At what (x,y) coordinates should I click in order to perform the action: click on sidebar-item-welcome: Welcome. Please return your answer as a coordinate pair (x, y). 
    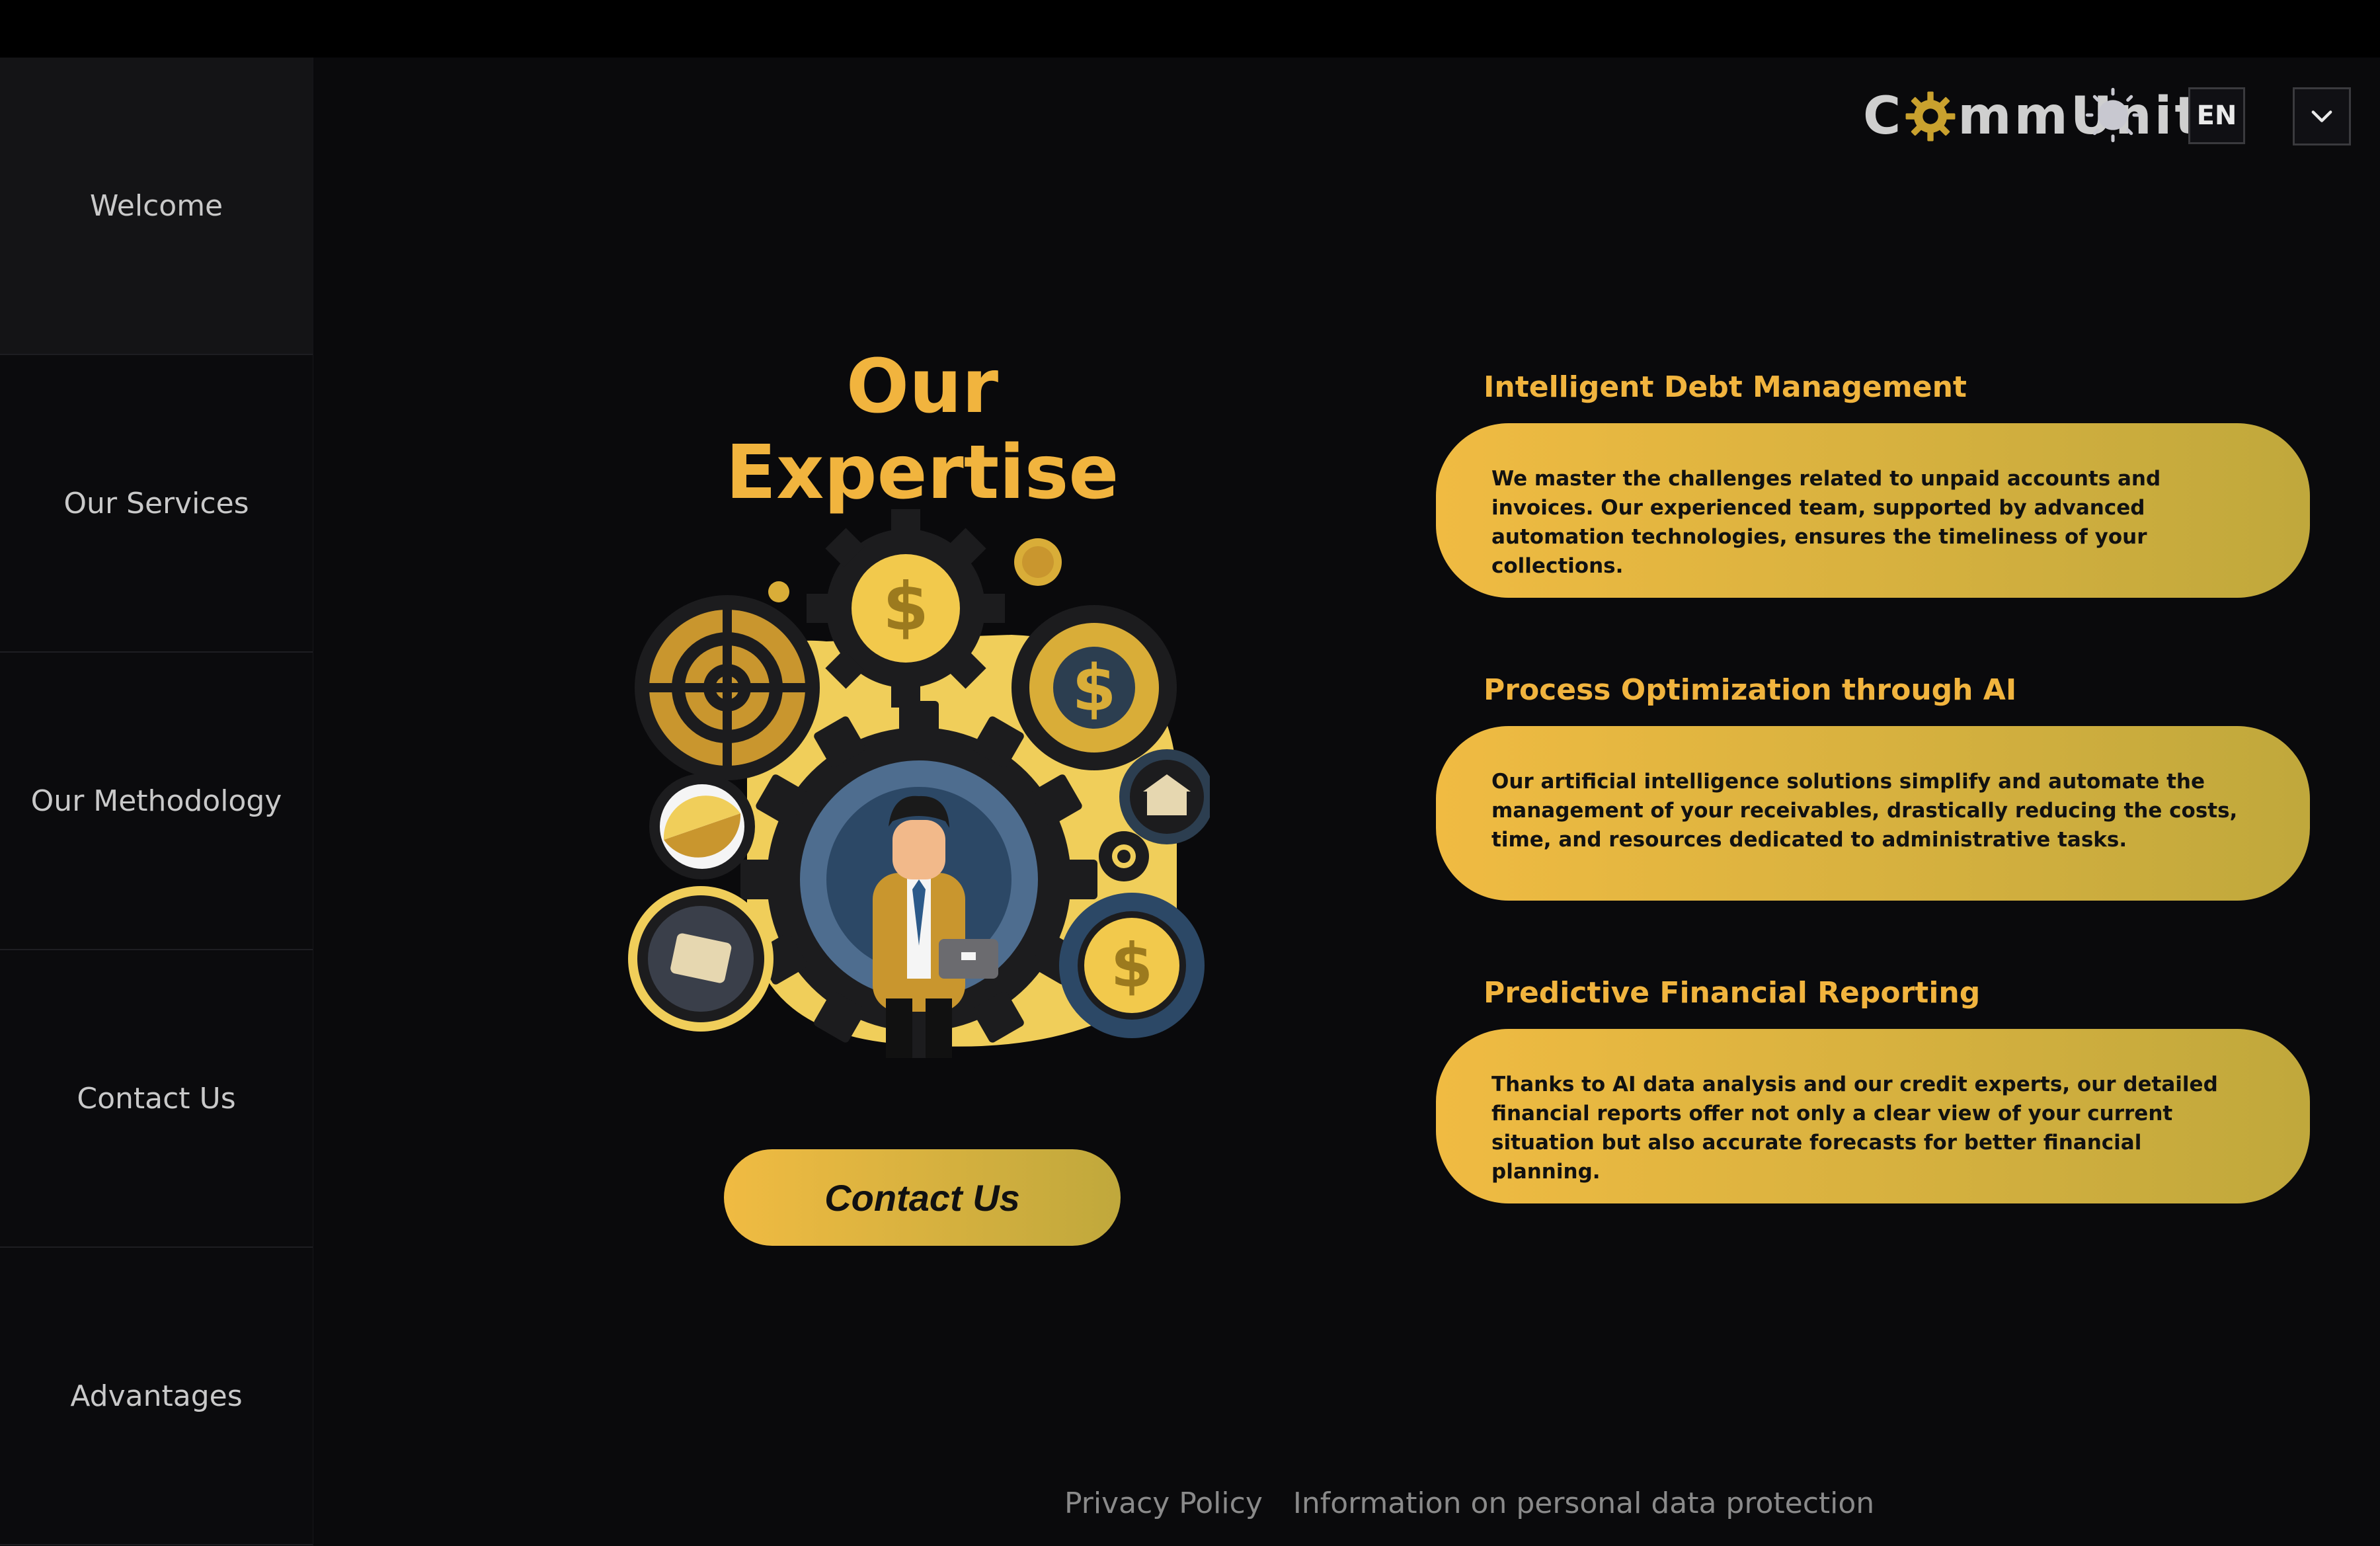
    Looking at the image, I should click on (156, 206).